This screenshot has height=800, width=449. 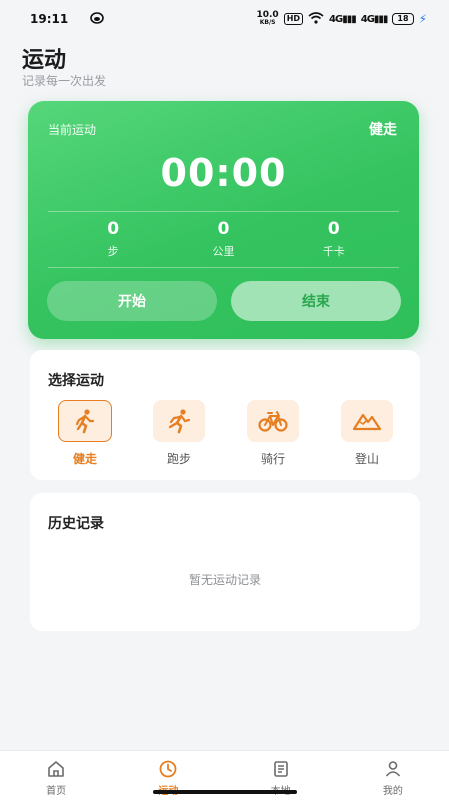 What do you see at coordinates (84, 459) in the screenshot?
I see `sport-label-walk: 健走` at bounding box center [84, 459].